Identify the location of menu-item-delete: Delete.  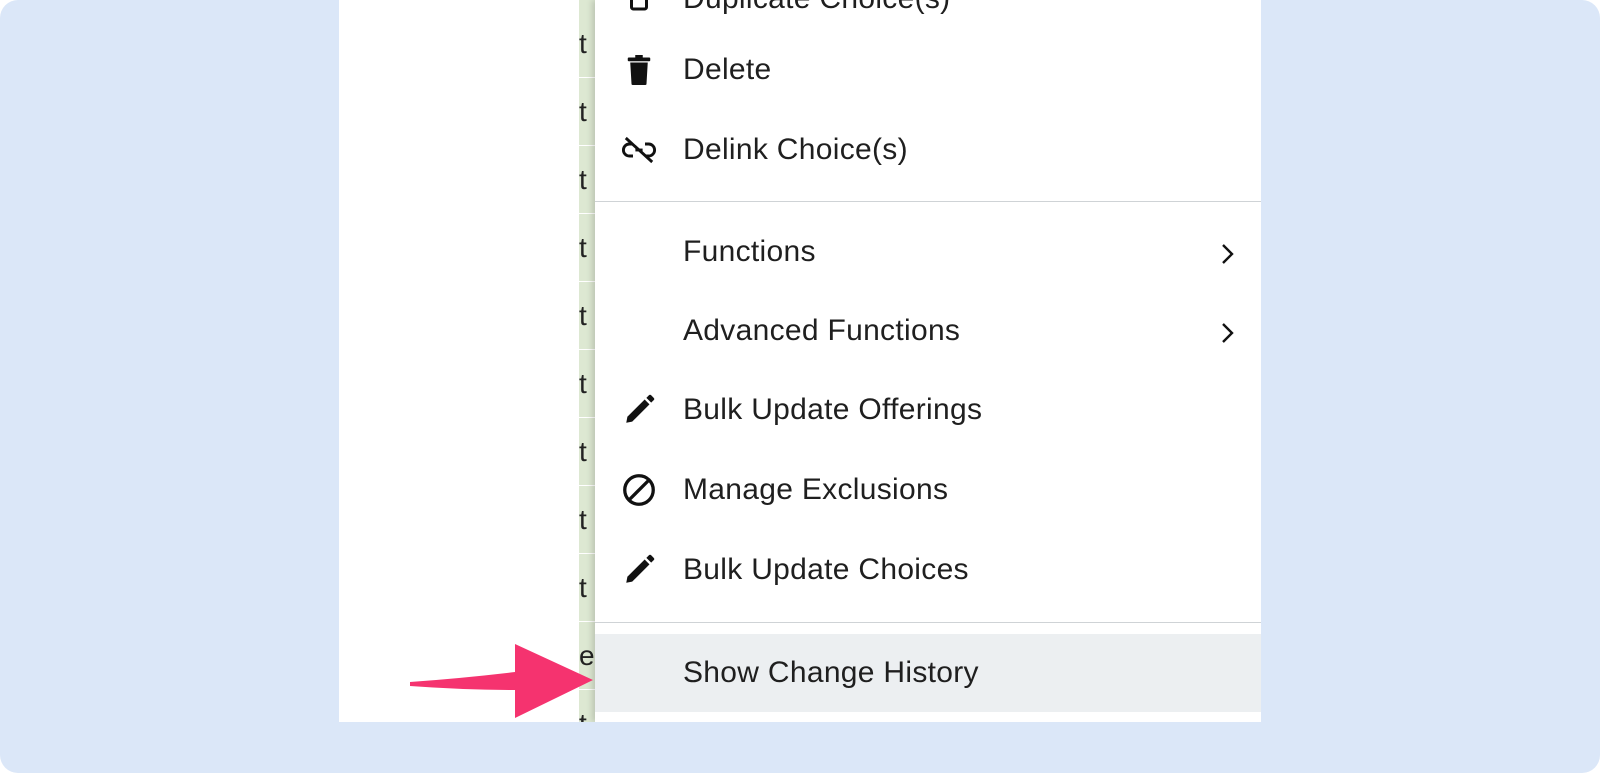
(928, 70).